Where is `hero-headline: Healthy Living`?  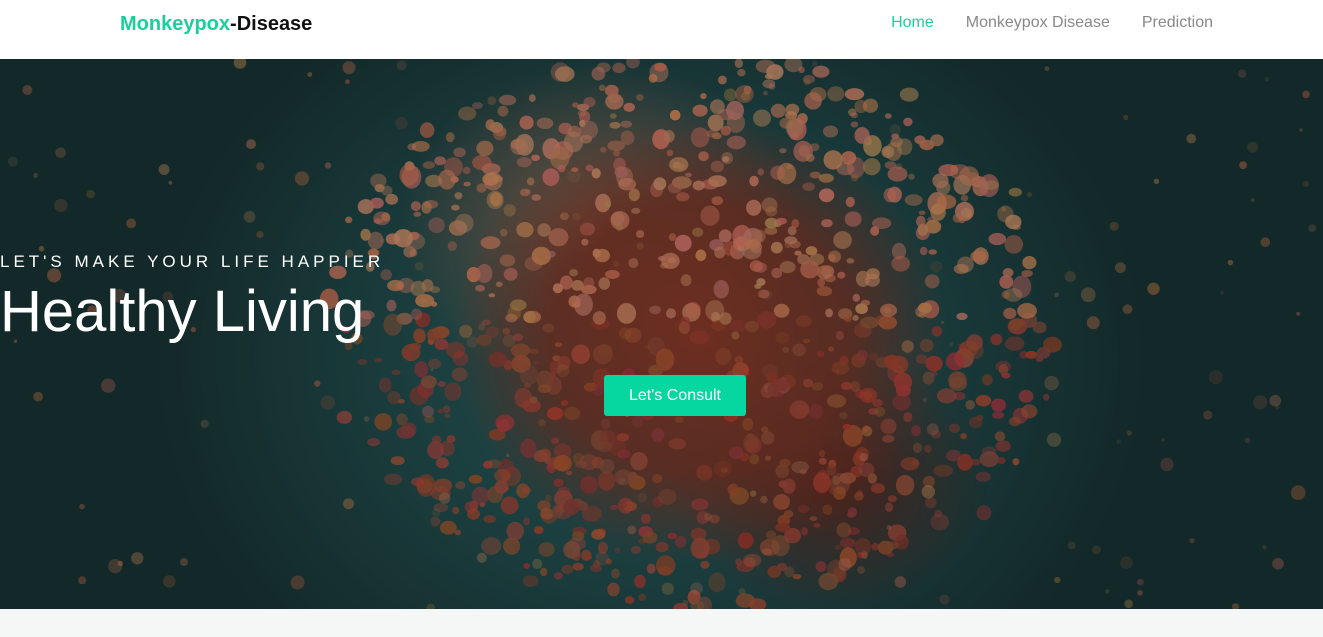 hero-headline: Healthy Living is located at coordinates (182, 311).